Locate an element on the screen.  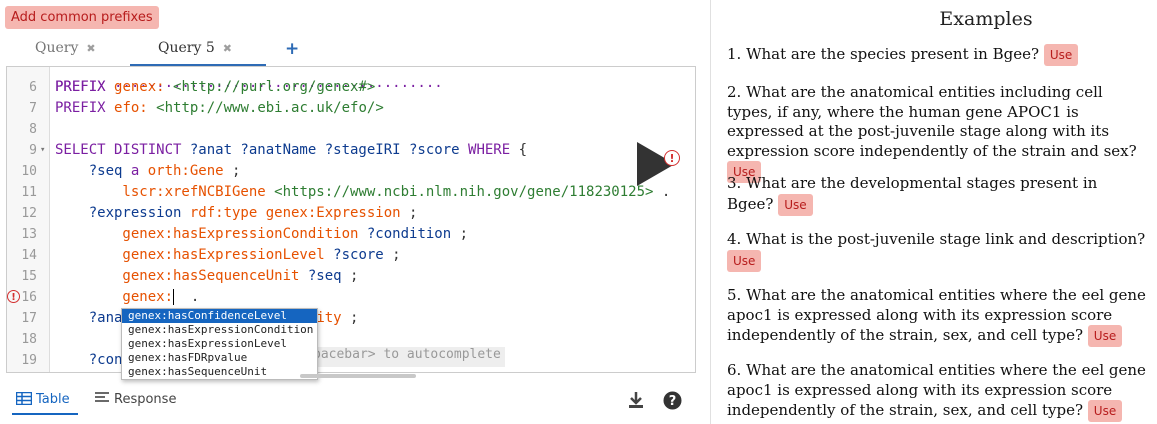
help-icon: ? is located at coordinates (672, 400).